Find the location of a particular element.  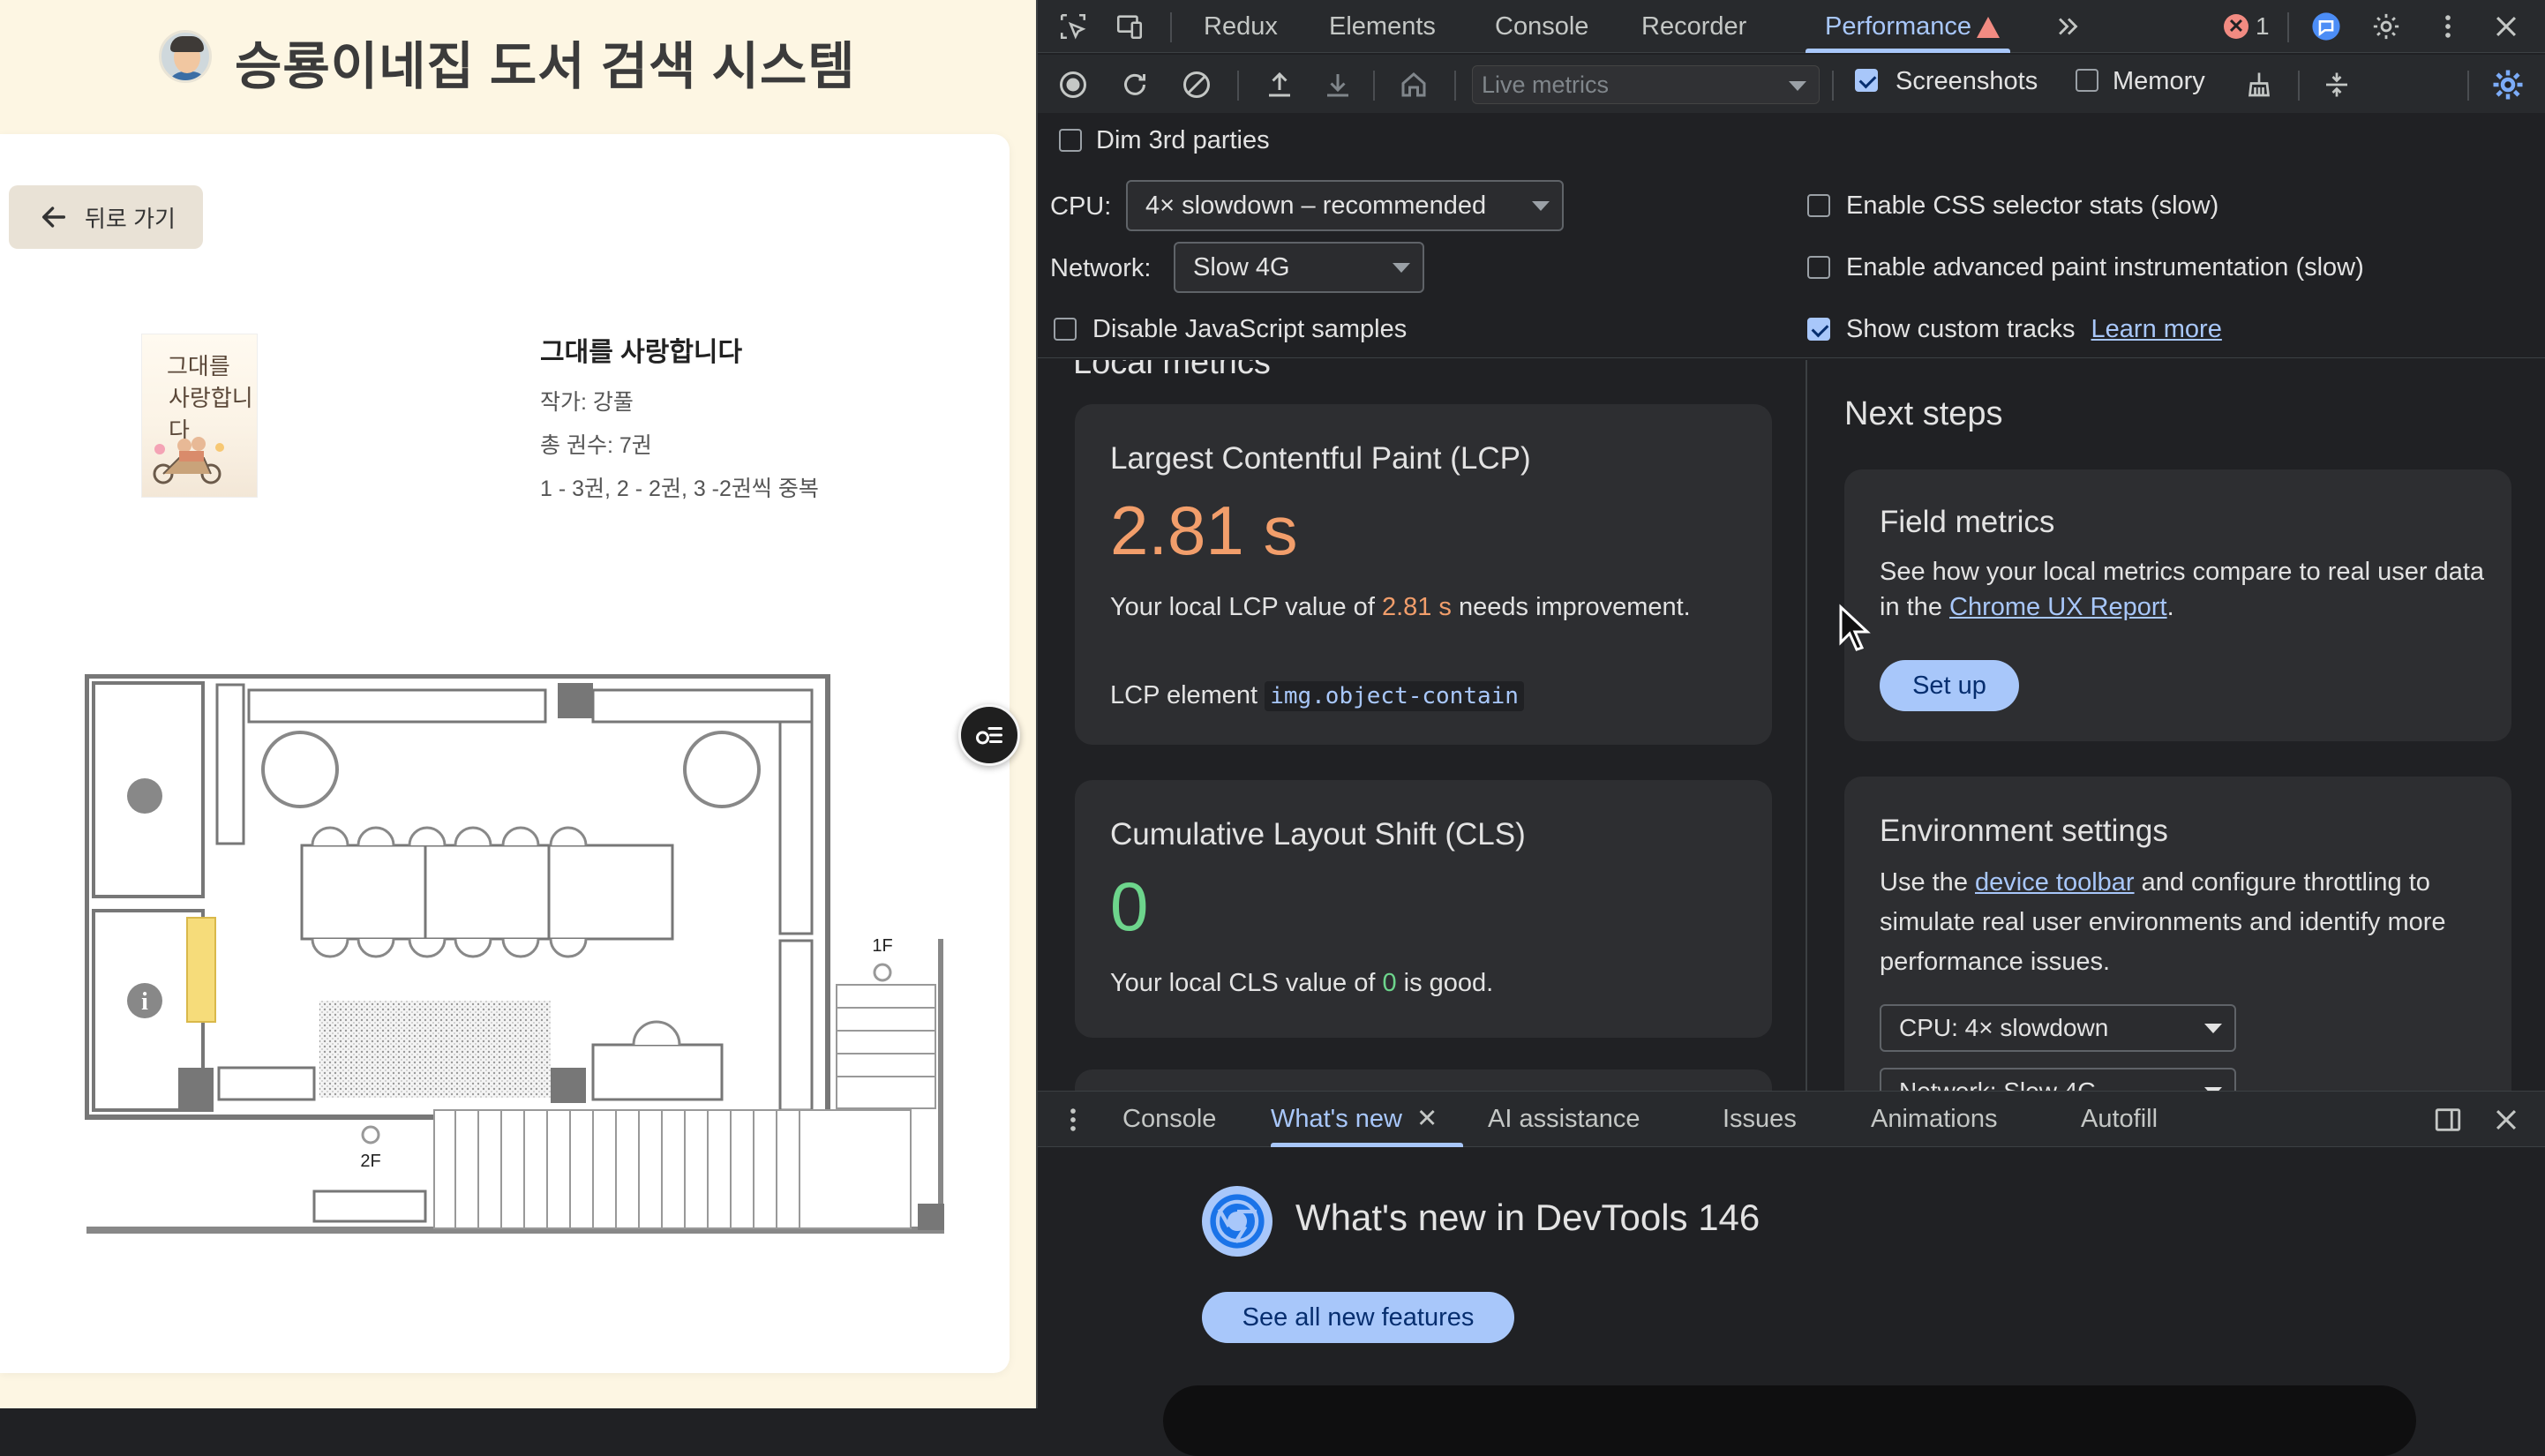

error-icon: ✕ is located at coordinates (2236, 26).